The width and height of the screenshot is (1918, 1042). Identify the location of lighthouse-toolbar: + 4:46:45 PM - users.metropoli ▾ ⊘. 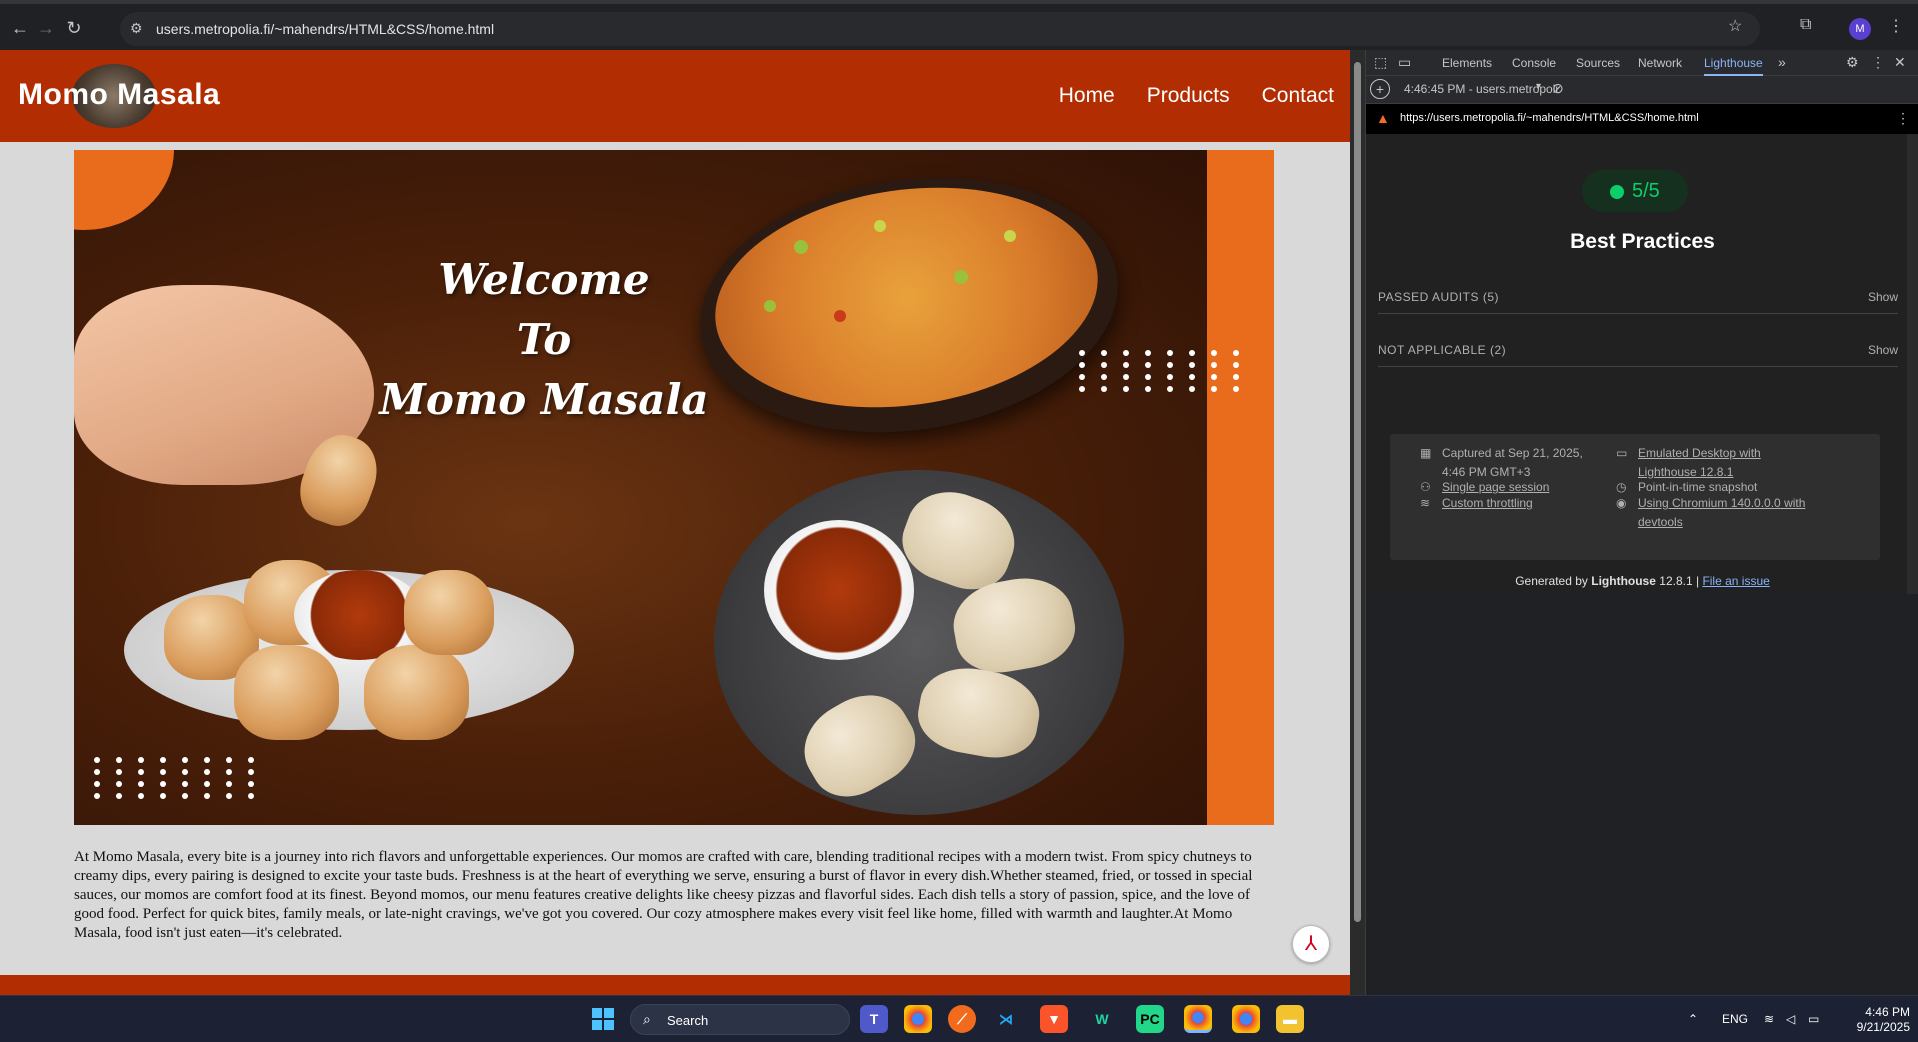
(1642, 90).